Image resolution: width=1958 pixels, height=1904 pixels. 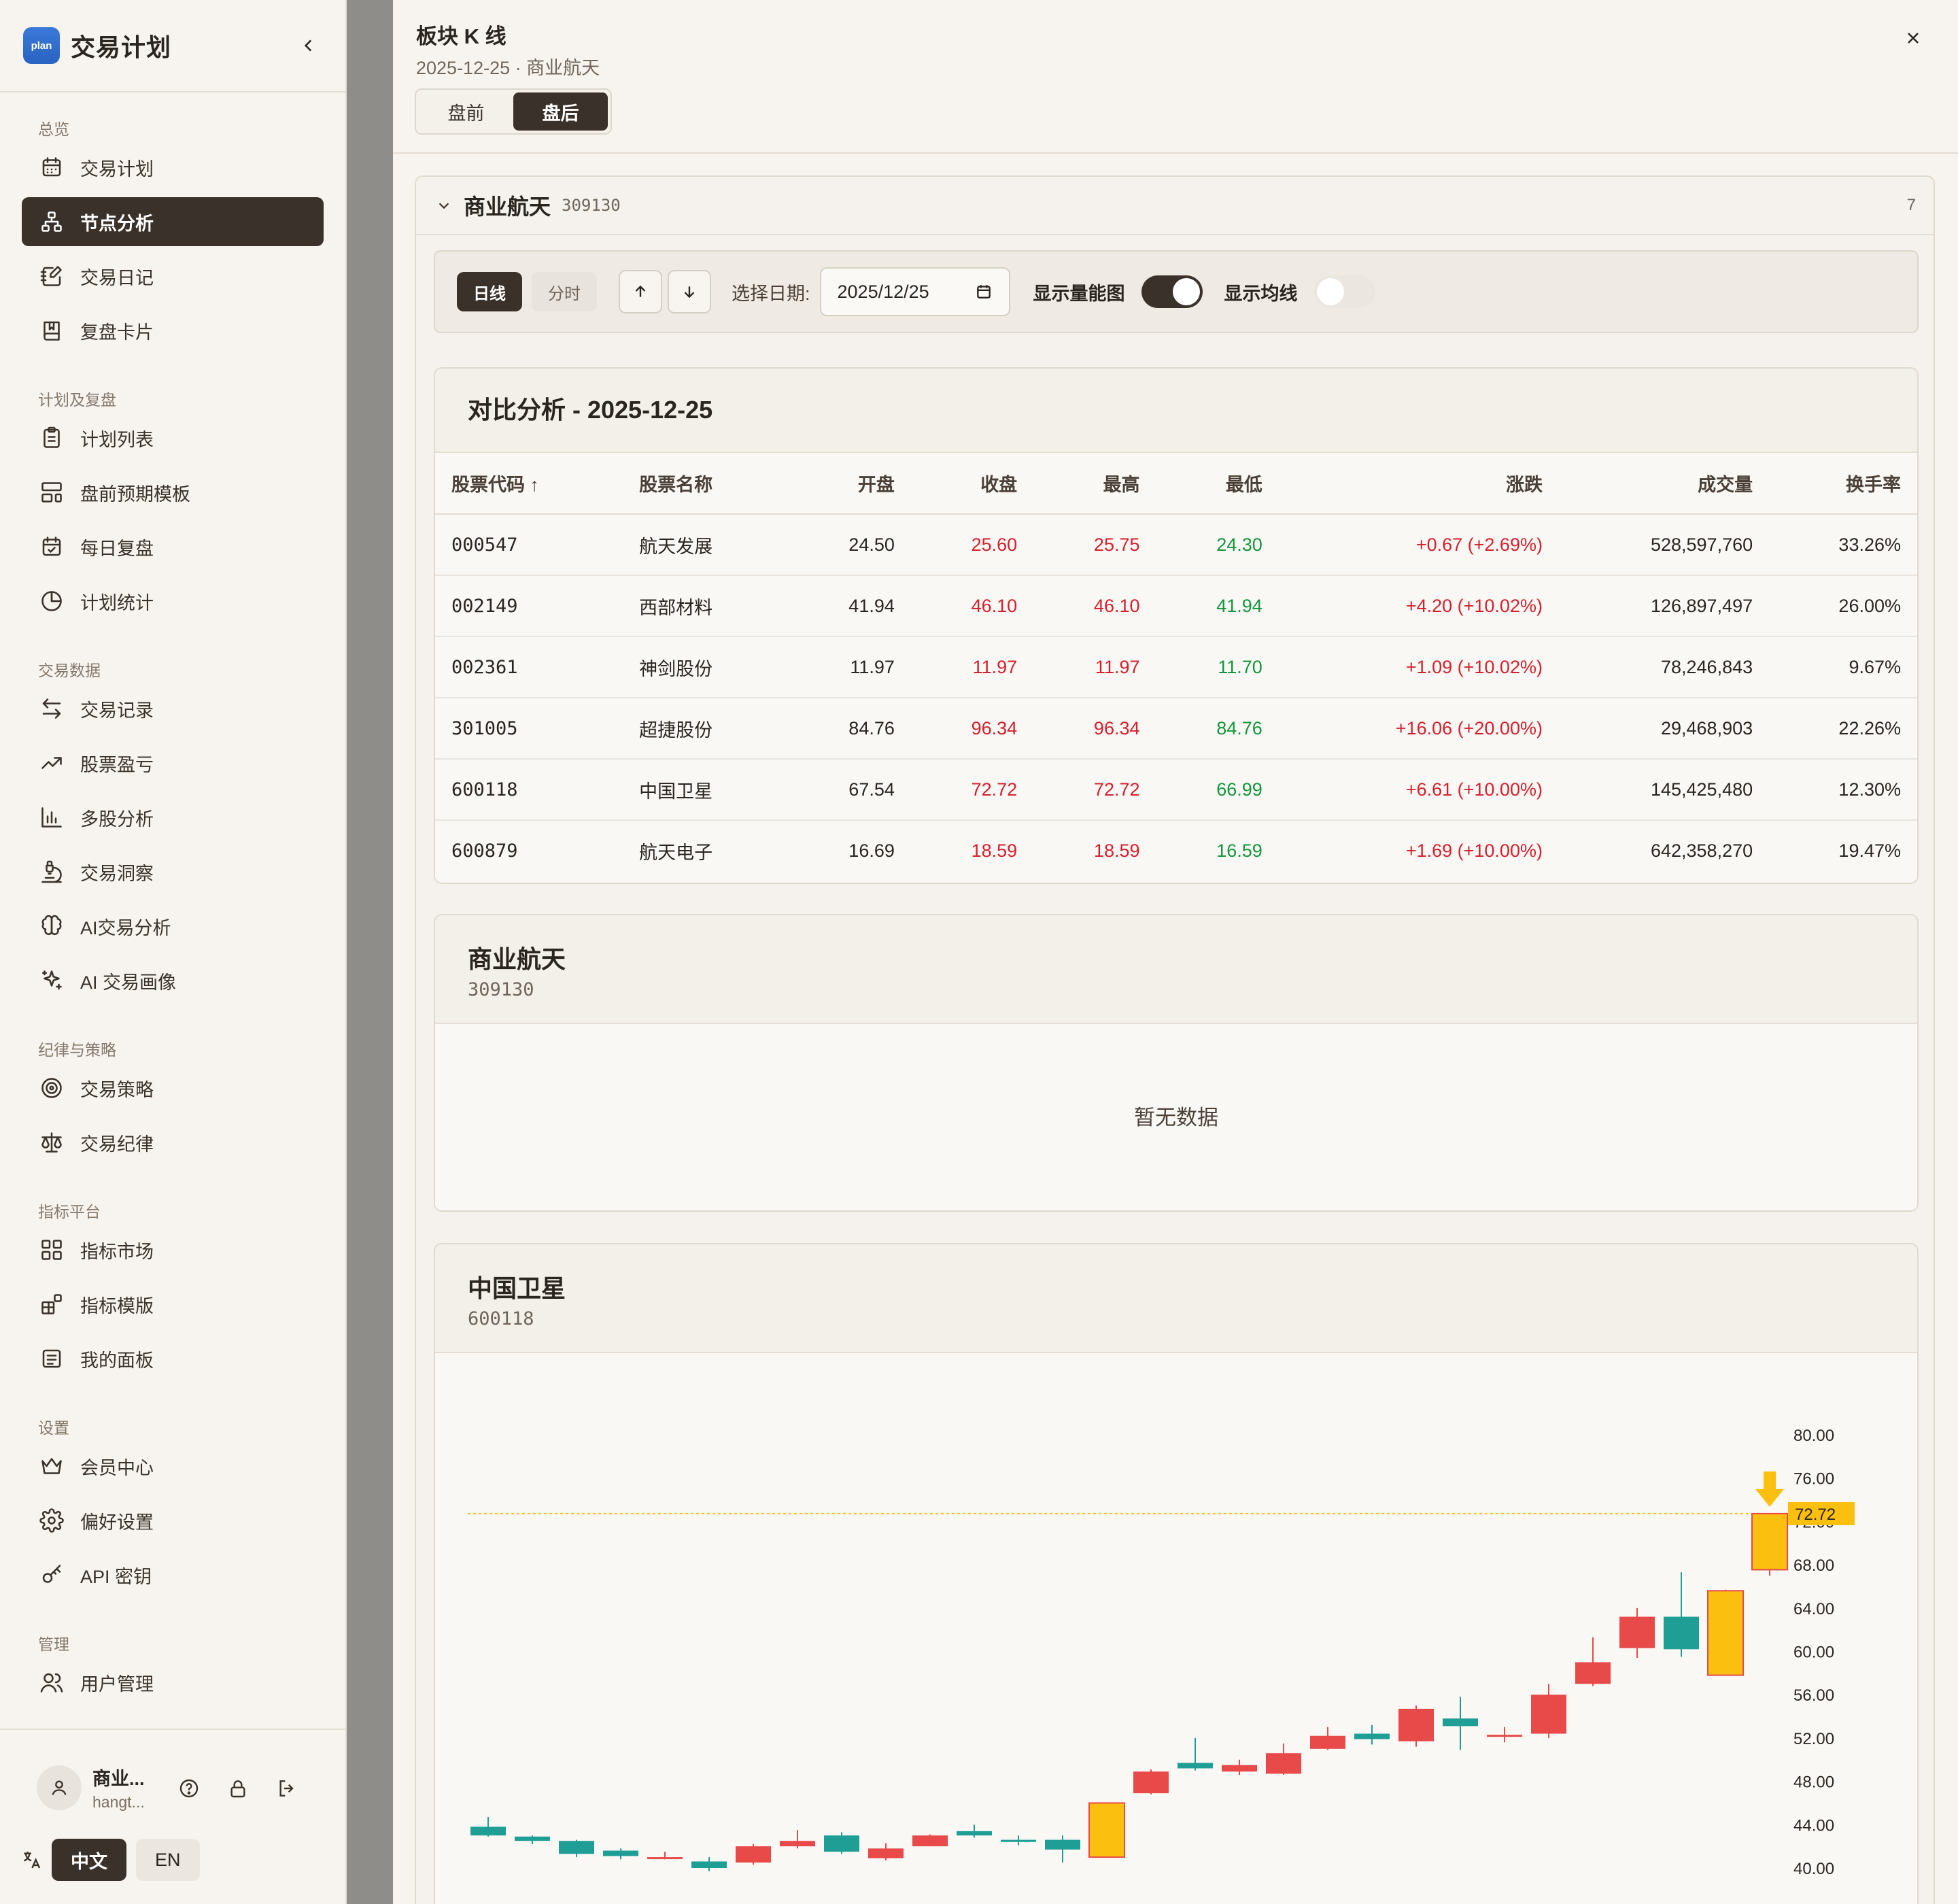 I want to click on nav-group-label: 管理, so click(x=53, y=1644).